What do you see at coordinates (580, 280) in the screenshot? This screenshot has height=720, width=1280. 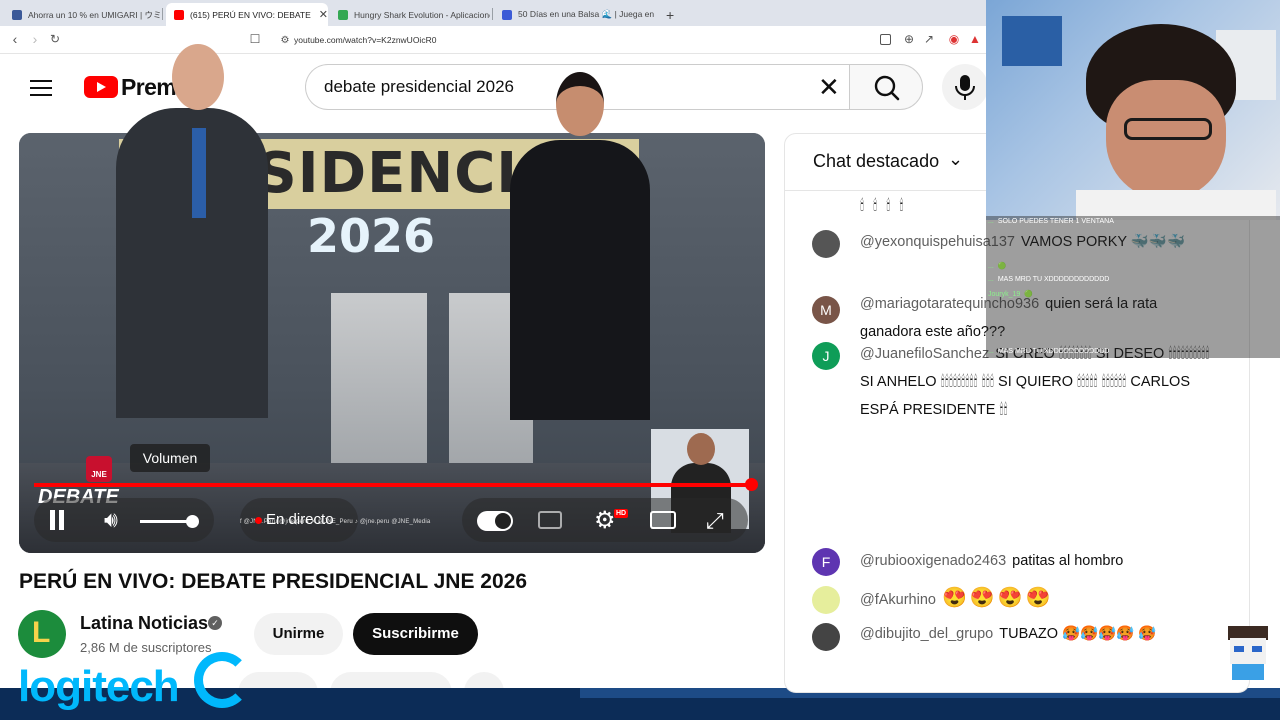 I see `moderator-figure` at bounding box center [580, 280].